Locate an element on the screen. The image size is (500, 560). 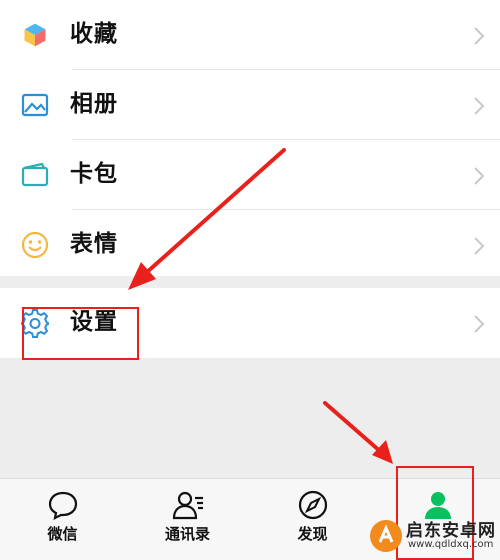
watermark-logo-icon is located at coordinates (386, 536).